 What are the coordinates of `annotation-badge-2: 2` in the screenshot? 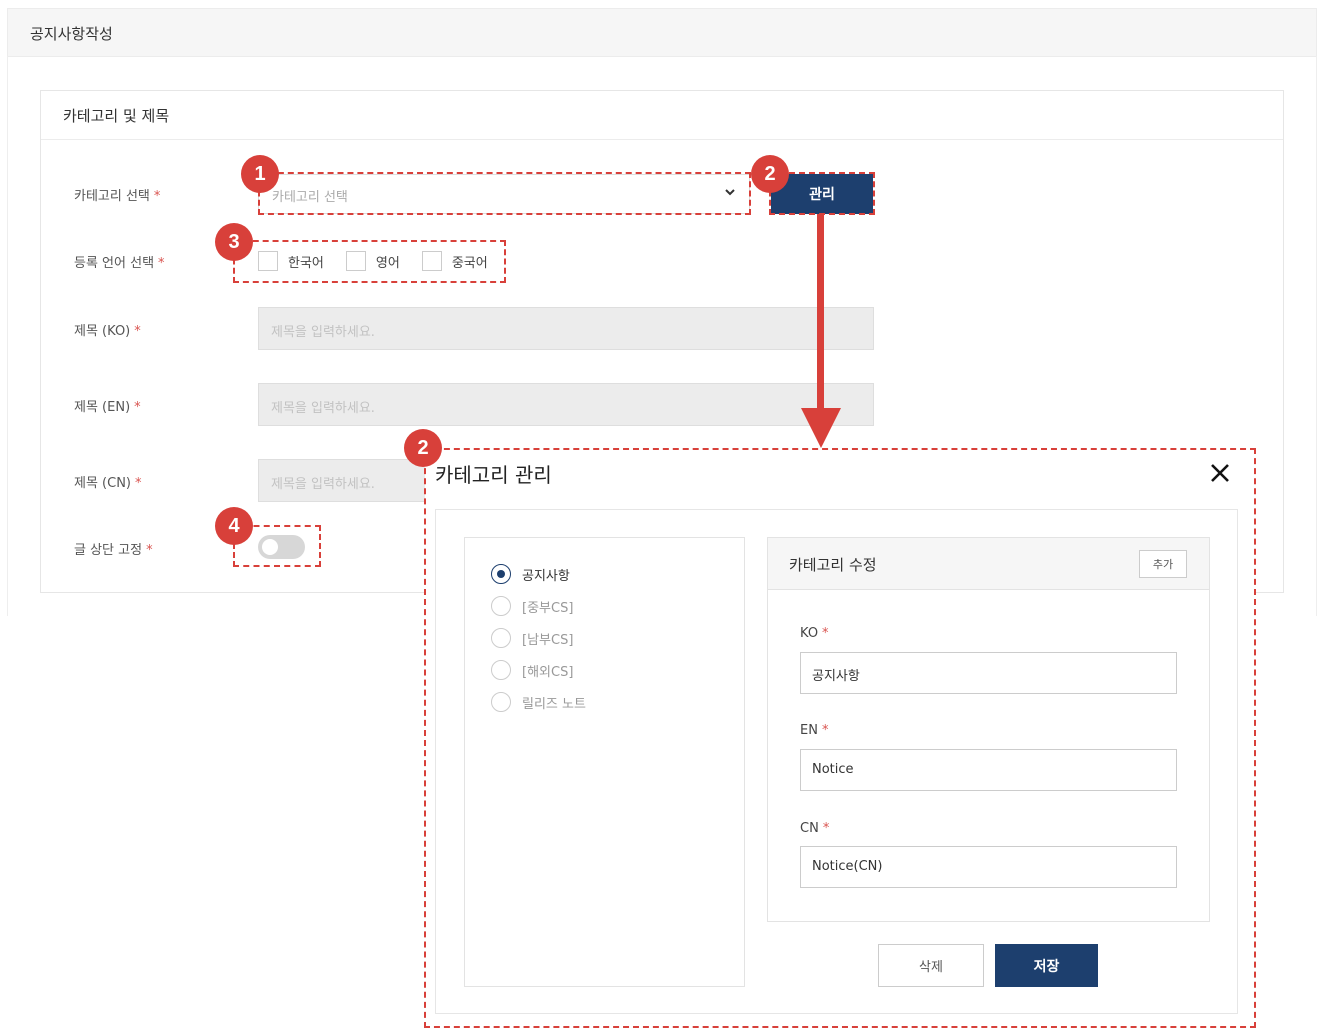 It's located at (770, 174).